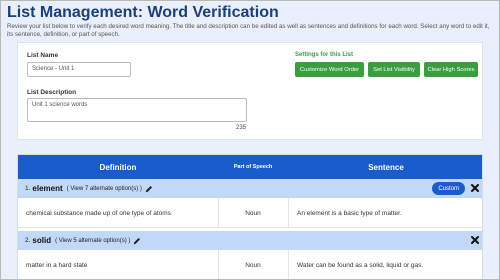  I want to click on list-name-label: List Name, so click(43, 55).